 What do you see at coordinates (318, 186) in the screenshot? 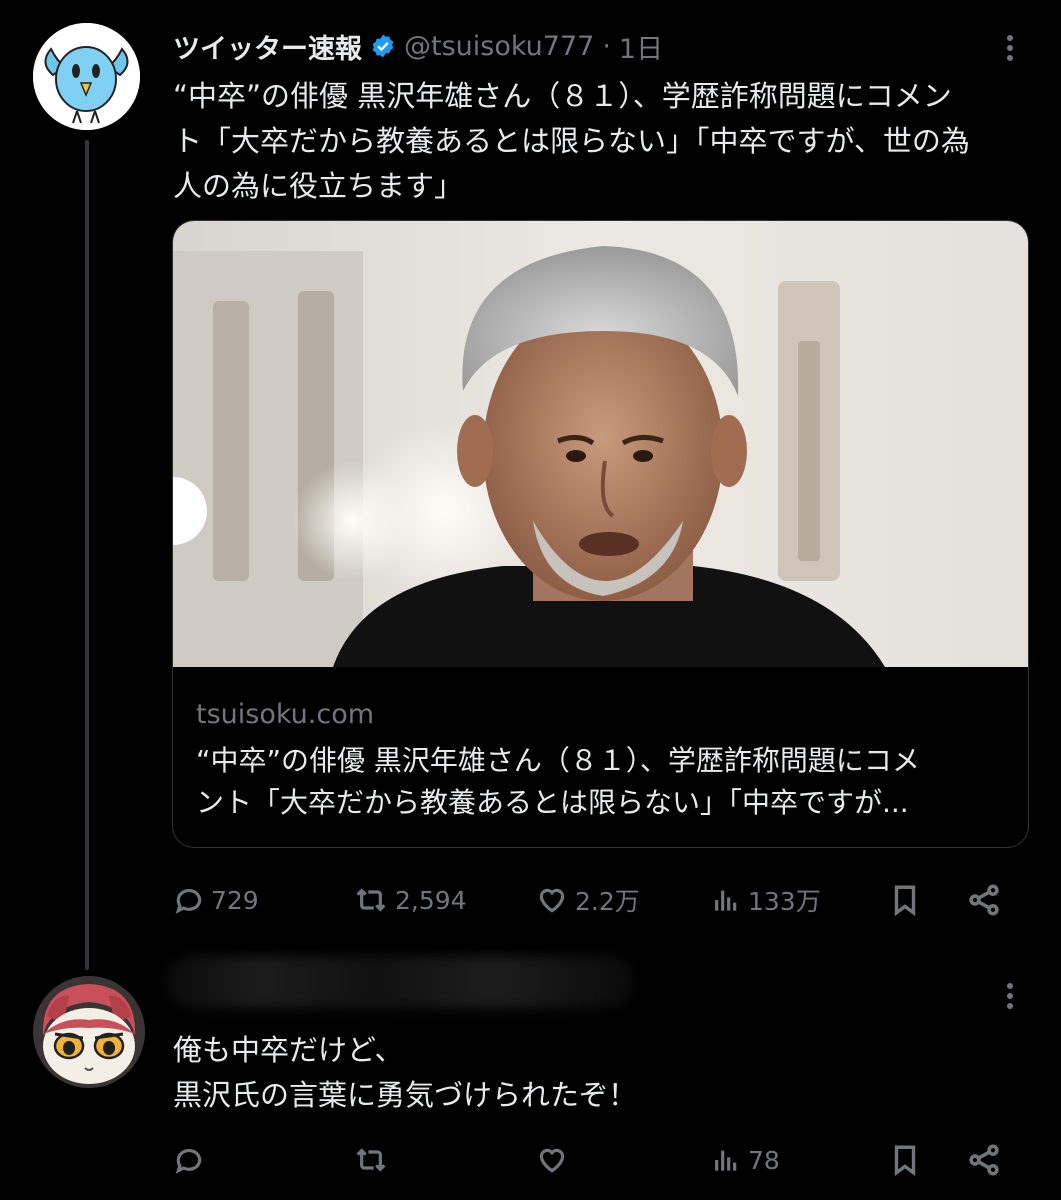
I see `tweet-text-line: 人の為に役立ちます」` at bounding box center [318, 186].